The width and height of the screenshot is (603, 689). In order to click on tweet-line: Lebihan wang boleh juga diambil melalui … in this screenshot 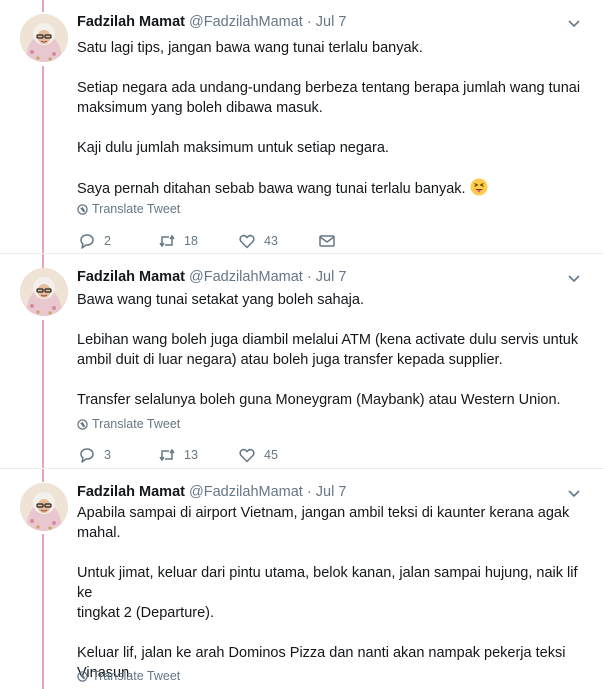, I will do `click(328, 340)`.